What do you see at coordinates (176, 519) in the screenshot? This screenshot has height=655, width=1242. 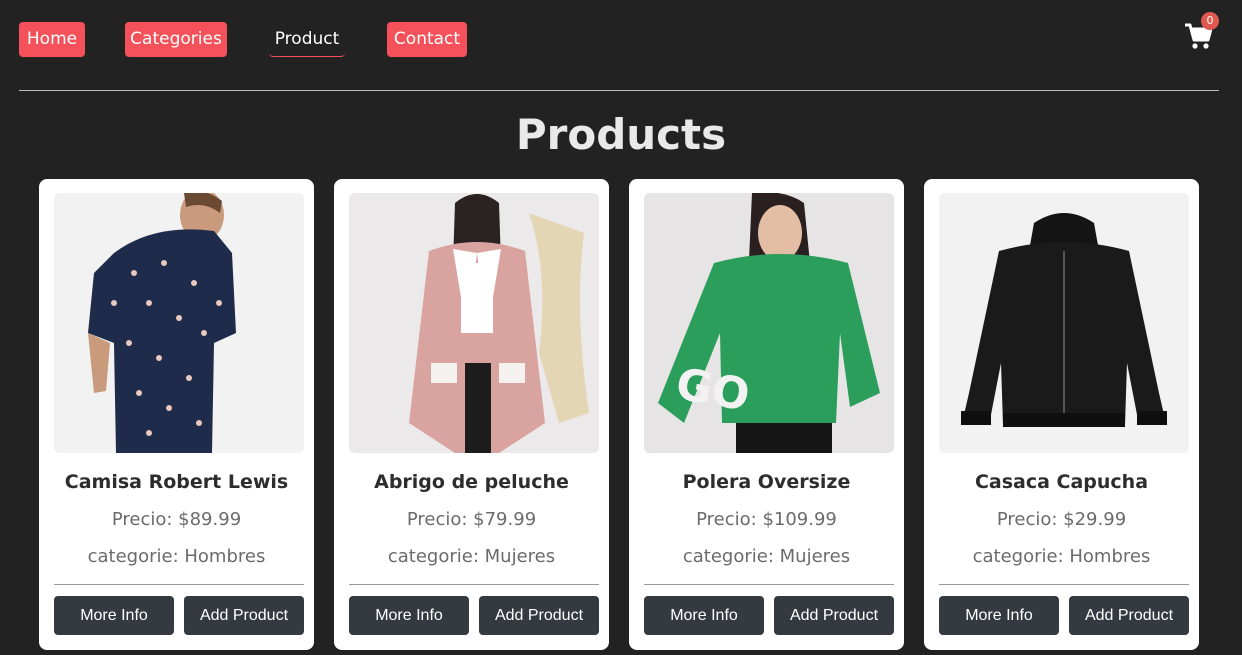 I see `product-price: Precio: $89.99` at bounding box center [176, 519].